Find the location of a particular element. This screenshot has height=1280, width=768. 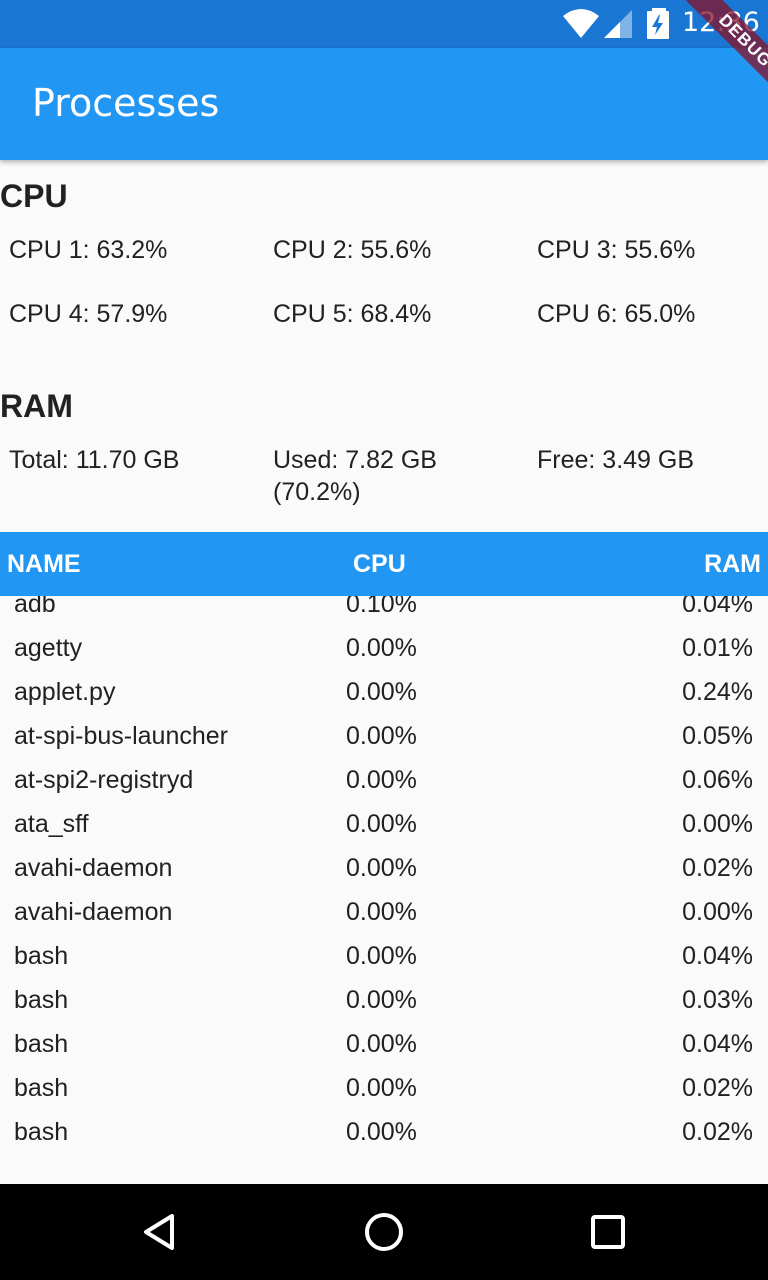

process-name: agetty is located at coordinates (48, 648).